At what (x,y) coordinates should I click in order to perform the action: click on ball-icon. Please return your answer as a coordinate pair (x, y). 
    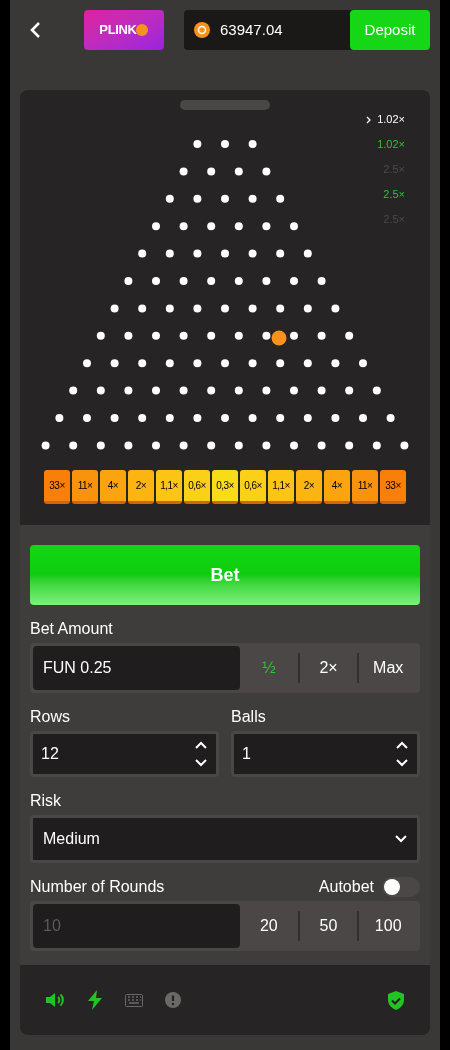
    Looking at the image, I should click on (279, 338).